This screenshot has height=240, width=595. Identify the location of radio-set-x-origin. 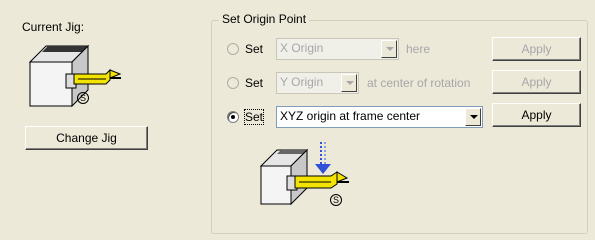
(233, 49).